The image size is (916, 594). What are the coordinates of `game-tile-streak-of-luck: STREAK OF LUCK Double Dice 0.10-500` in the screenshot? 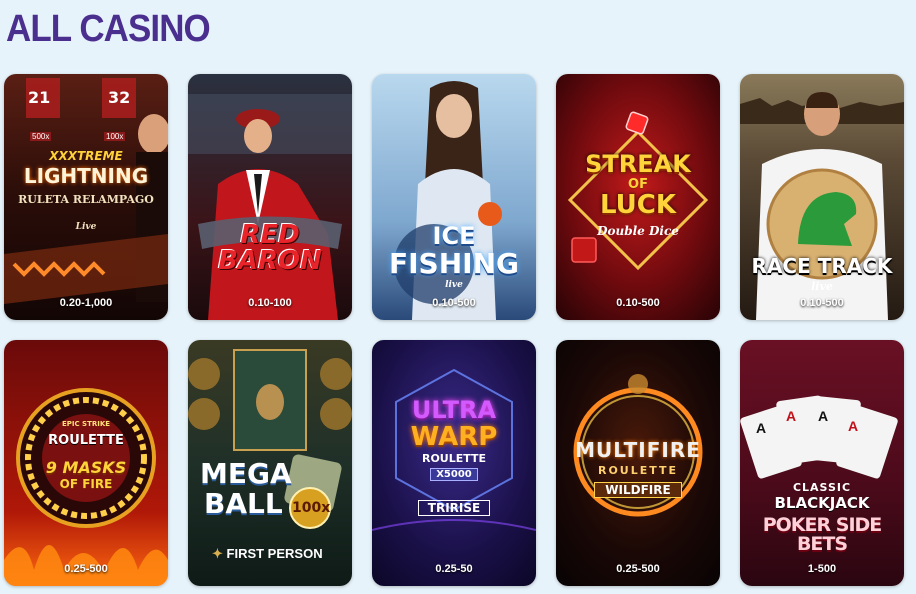 It's located at (638, 197).